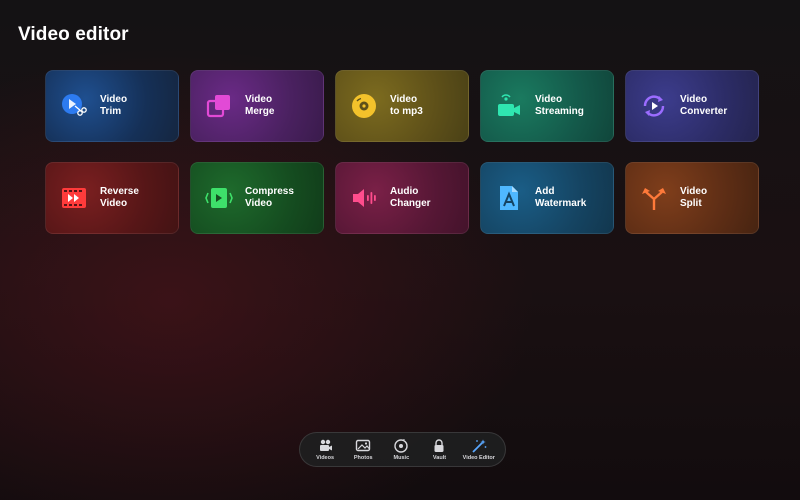 This screenshot has width=800, height=500. What do you see at coordinates (363, 457) in the screenshot?
I see `tab-label: Photos` at bounding box center [363, 457].